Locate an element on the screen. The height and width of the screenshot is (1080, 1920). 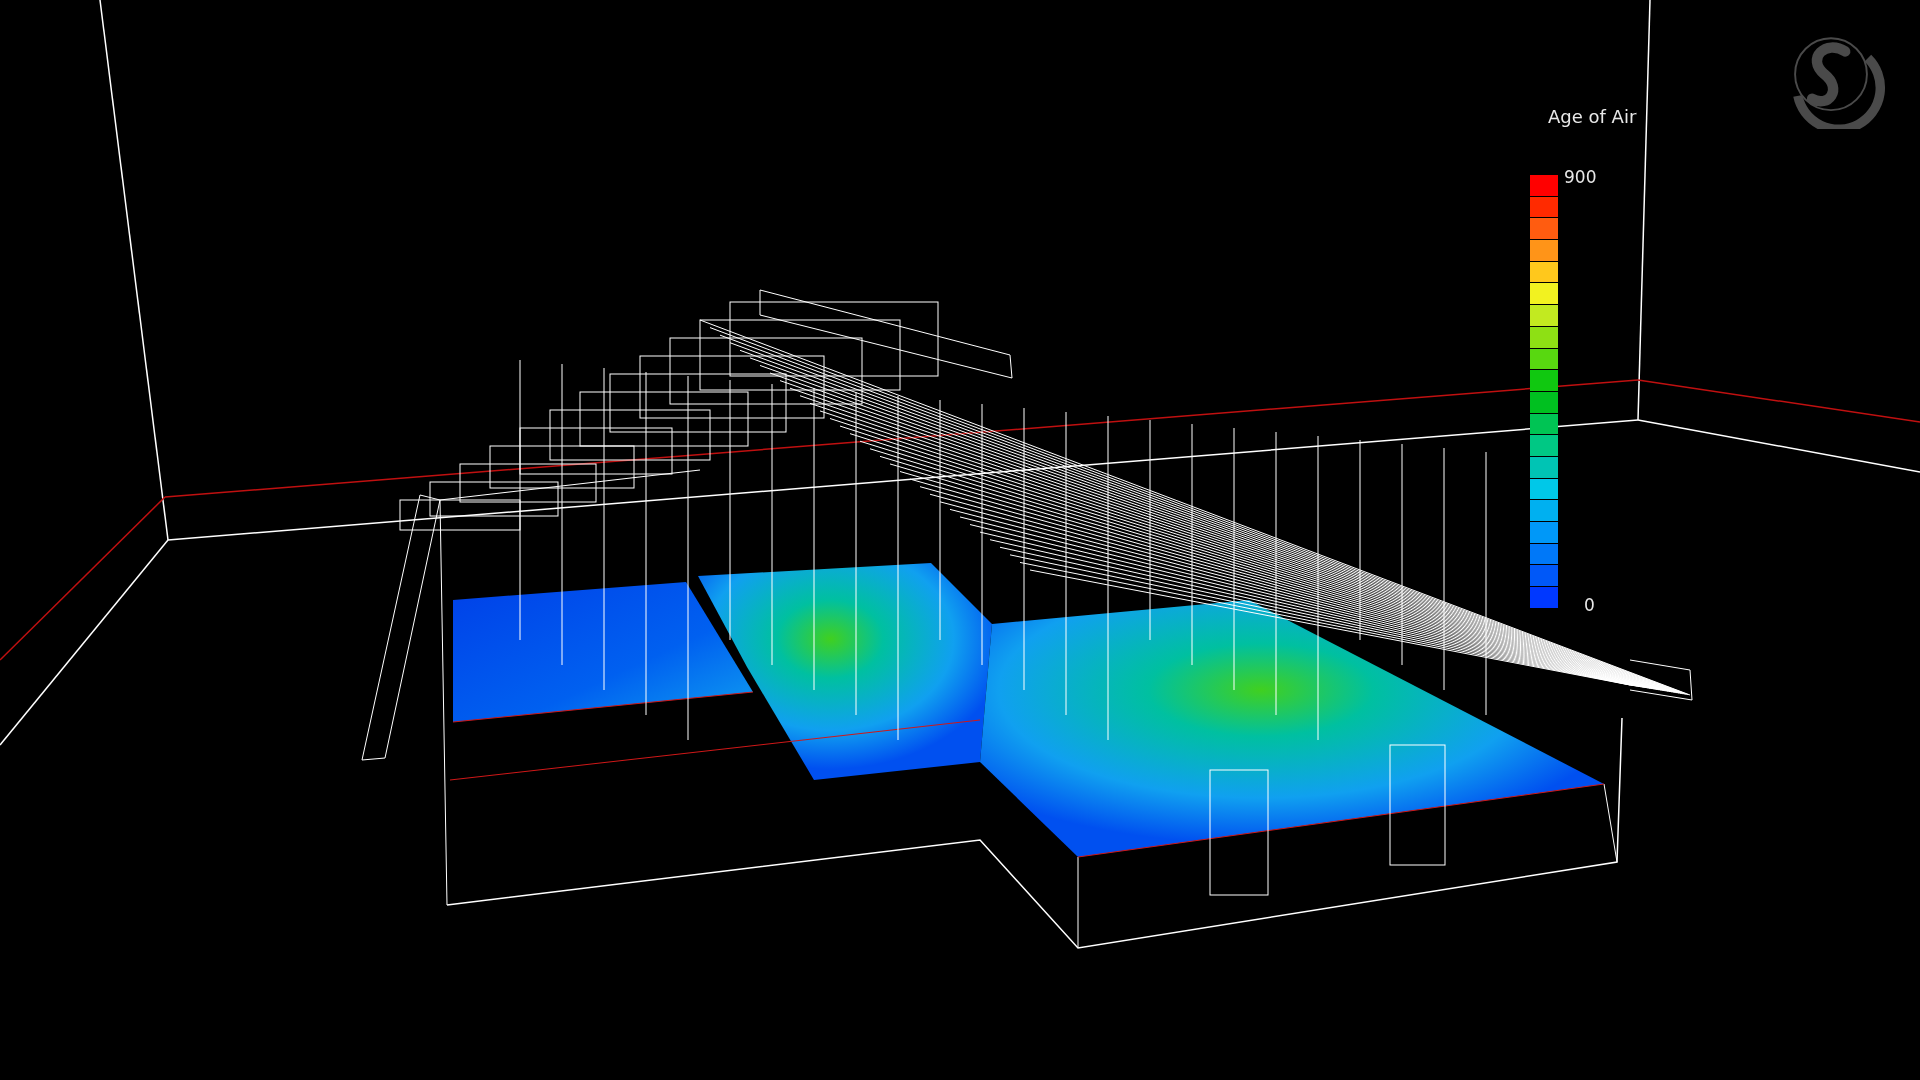
scale-min-label: 0 is located at coordinates (1590, 605).